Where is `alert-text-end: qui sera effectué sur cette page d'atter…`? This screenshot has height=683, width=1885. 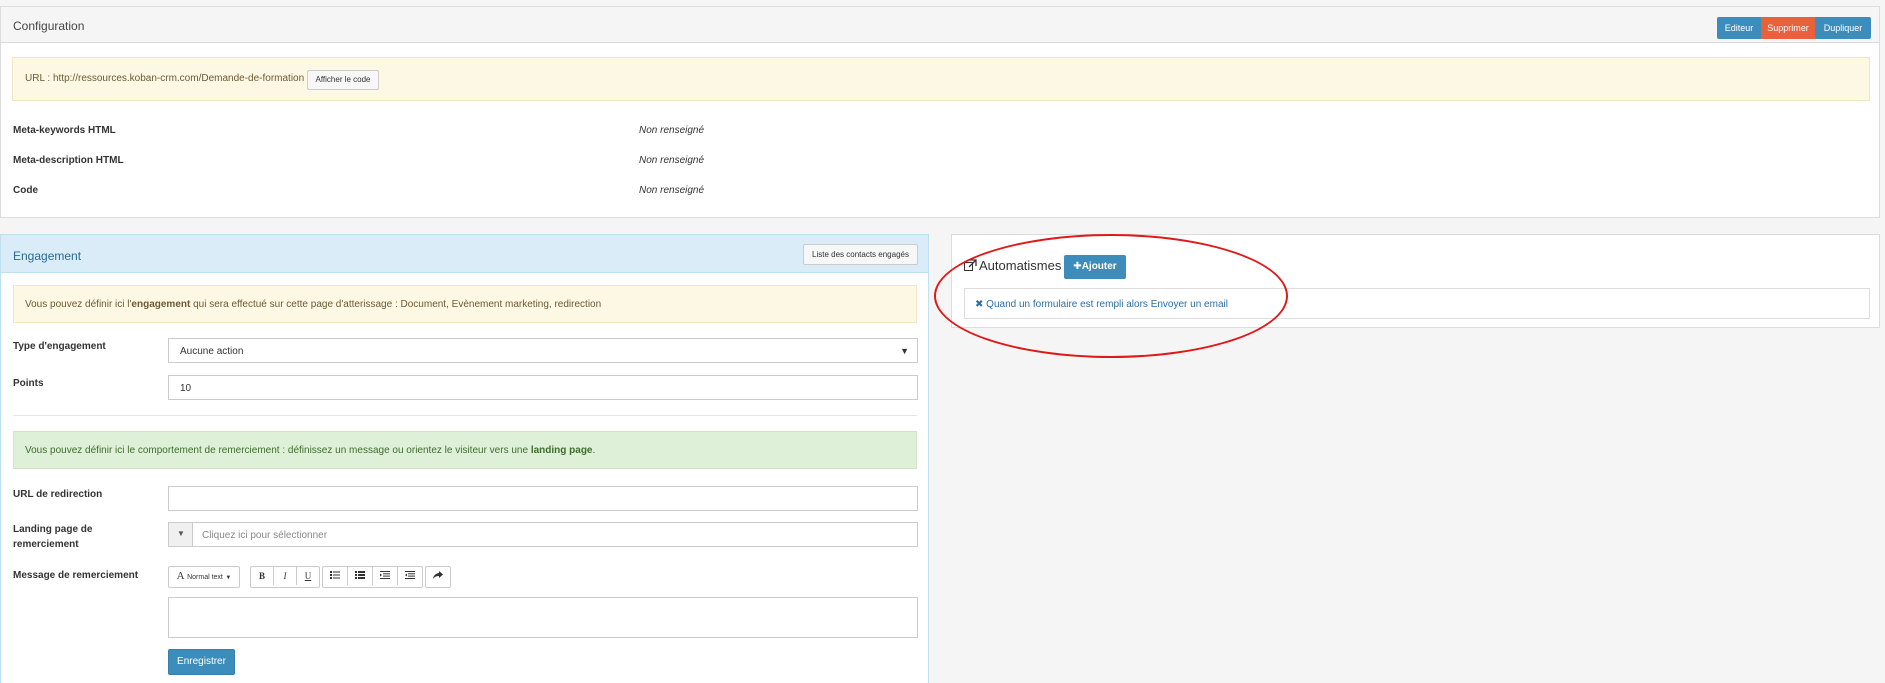 alert-text-end: qui sera effectué sur cette page d'atter… is located at coordinates (396, 304).